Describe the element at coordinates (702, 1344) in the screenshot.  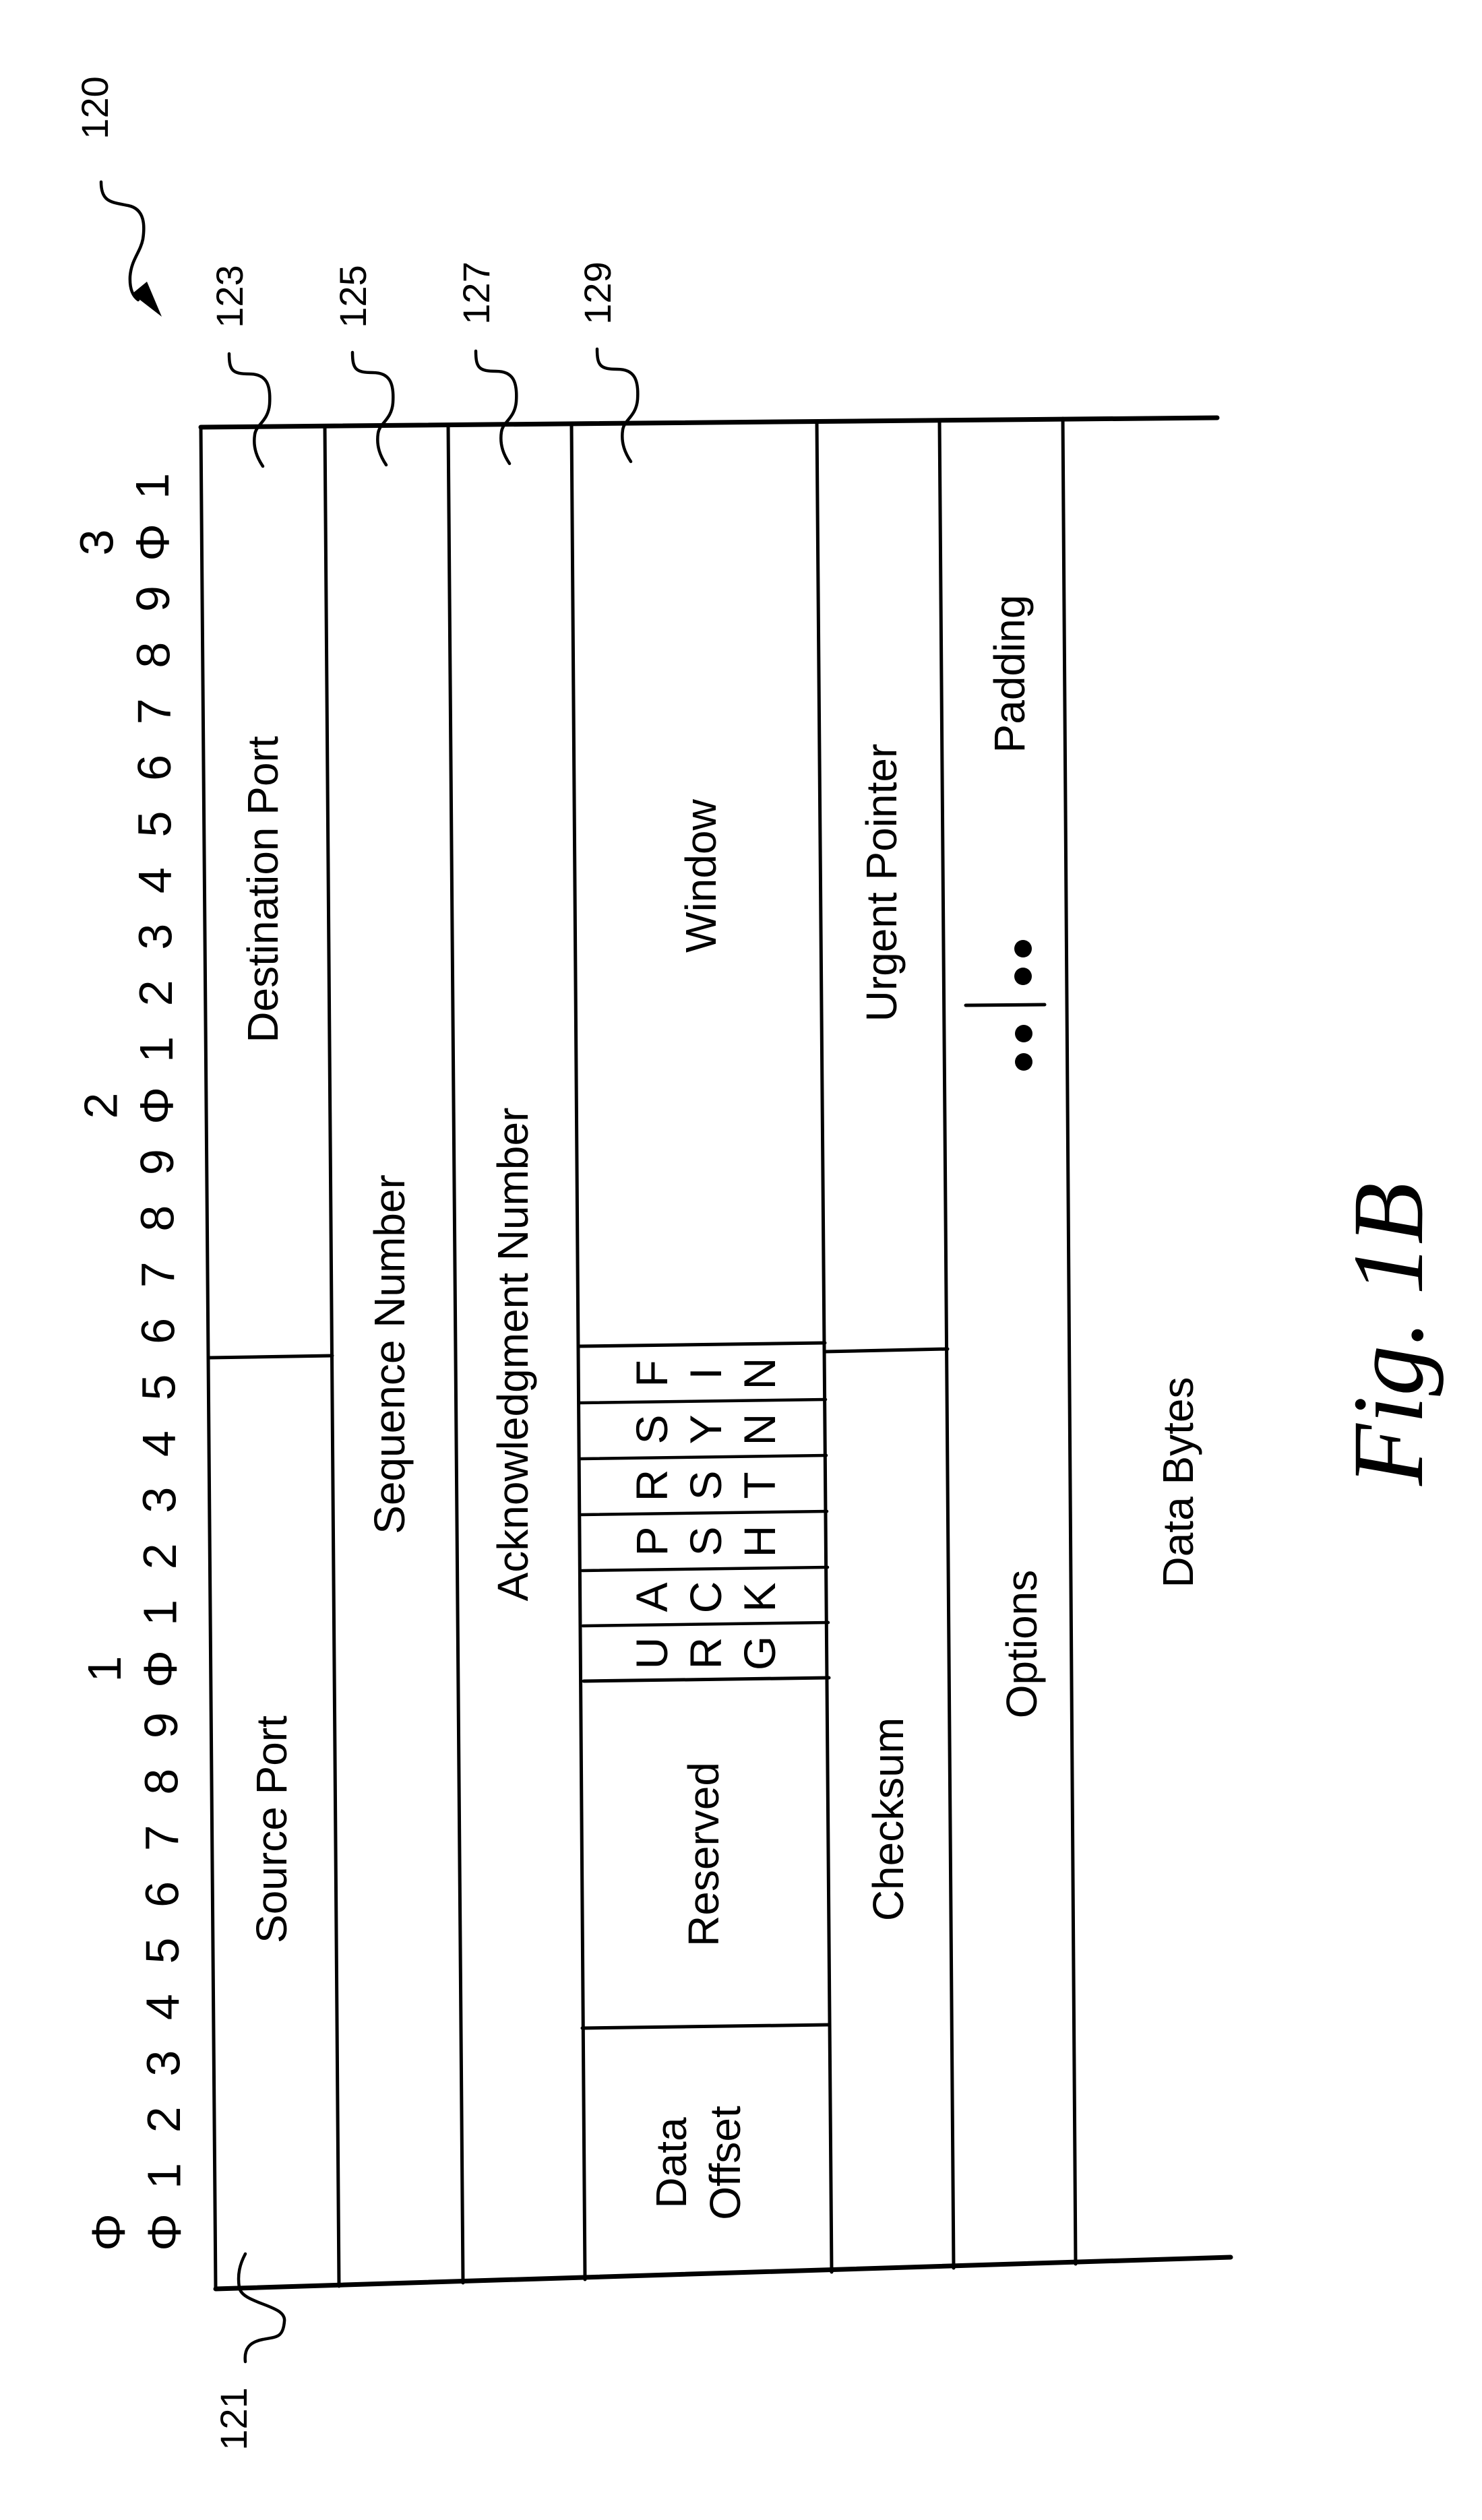
I see `window-flags-boundary` at that location.